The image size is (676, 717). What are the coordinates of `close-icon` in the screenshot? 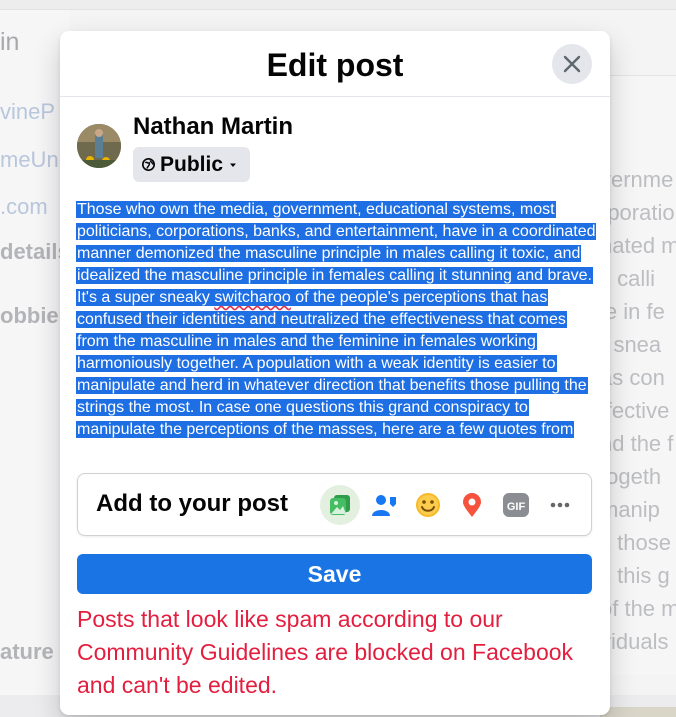 It's located at (572, 64).